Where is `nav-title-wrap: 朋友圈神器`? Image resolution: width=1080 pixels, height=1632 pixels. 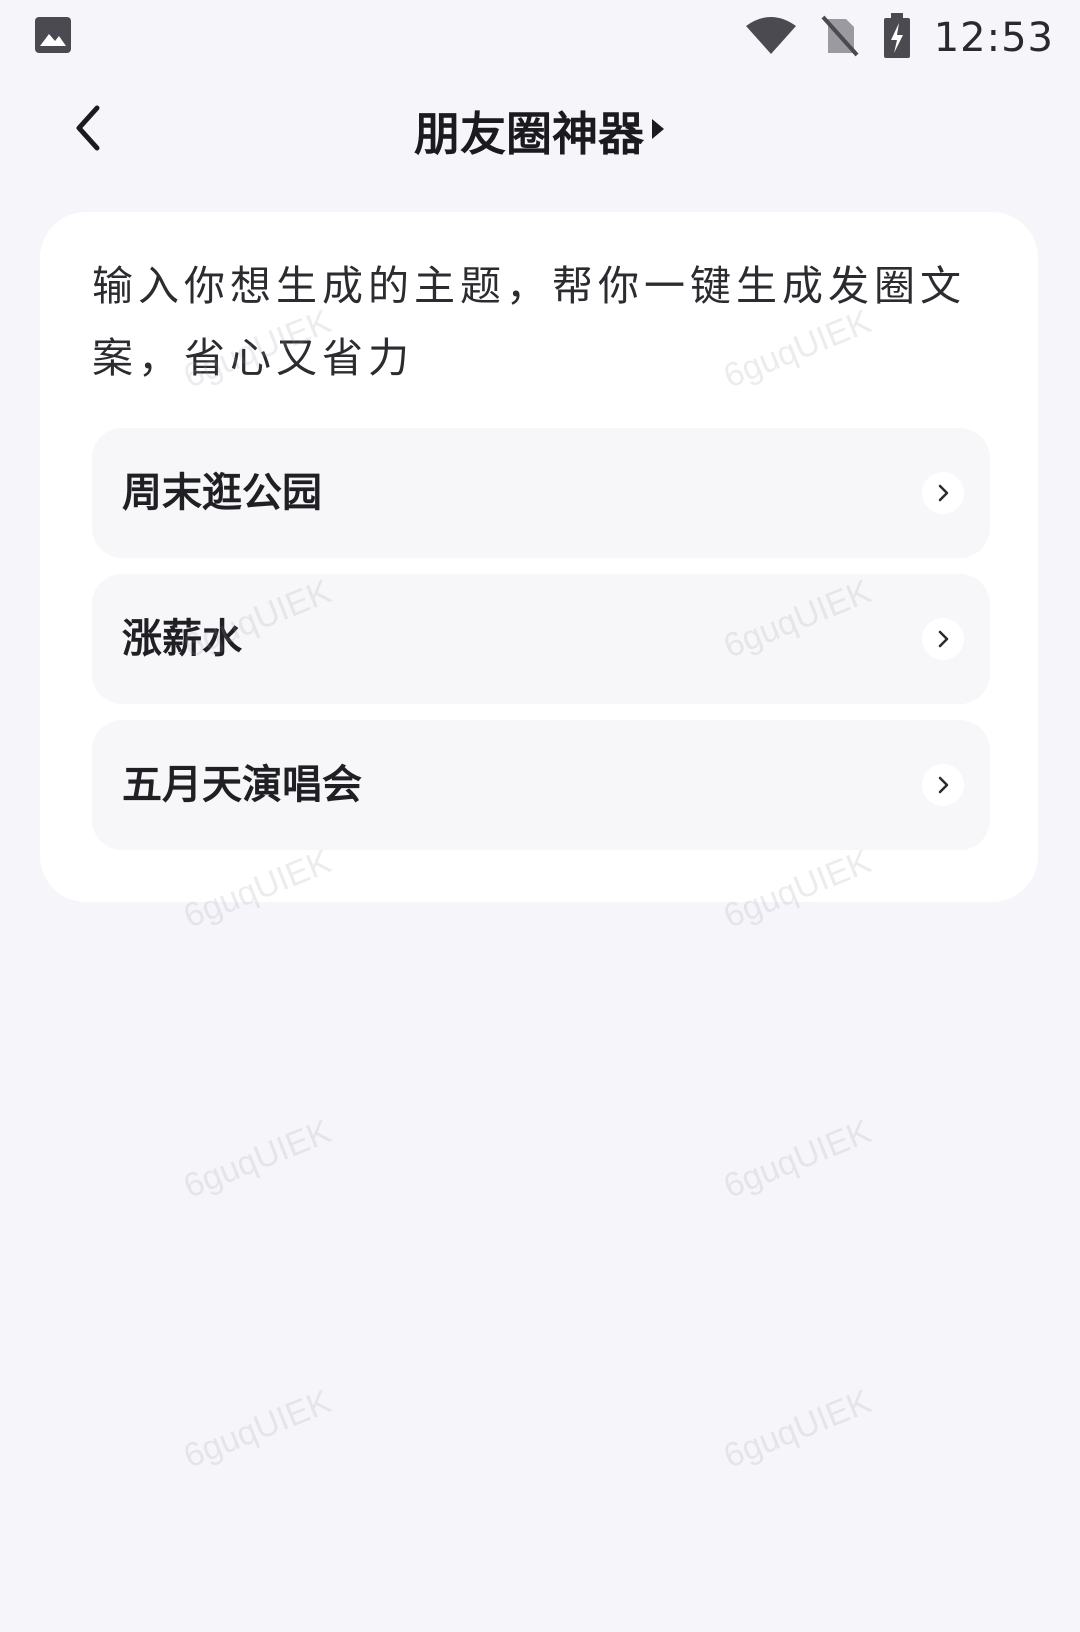 nav-title-wrap: 朋友圈神器 is located at coordinates (540, 131).